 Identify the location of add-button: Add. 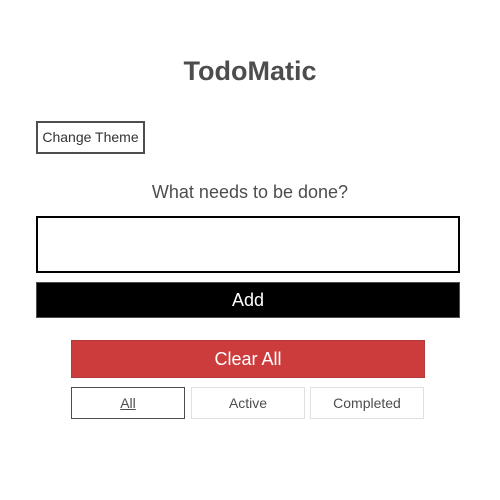
(248, 300).